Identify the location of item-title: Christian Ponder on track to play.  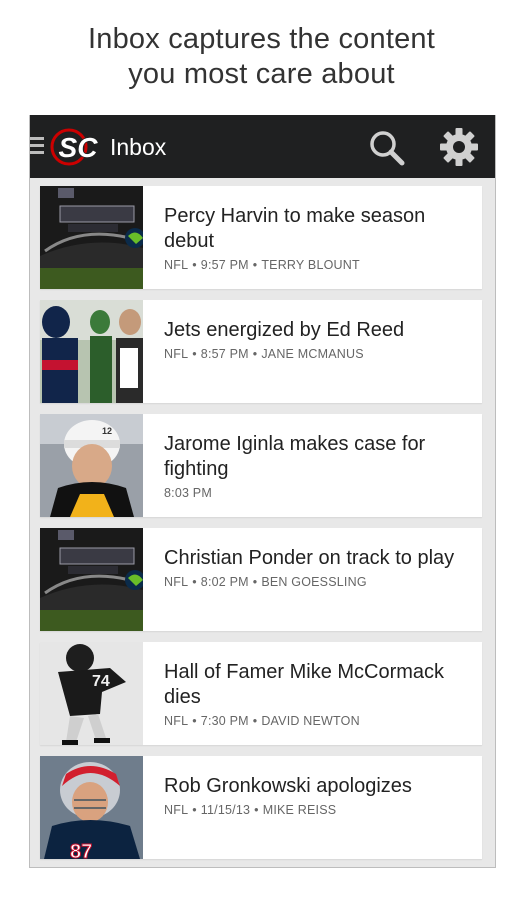
(309, 558).